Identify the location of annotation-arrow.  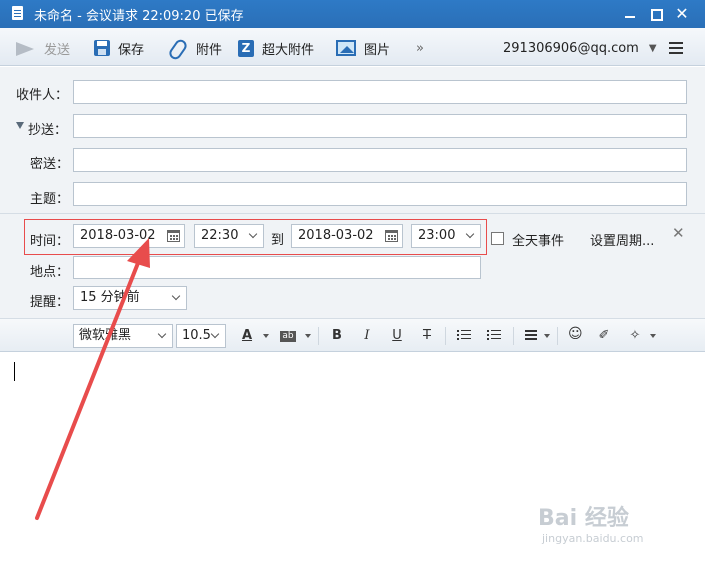
(92, 379).